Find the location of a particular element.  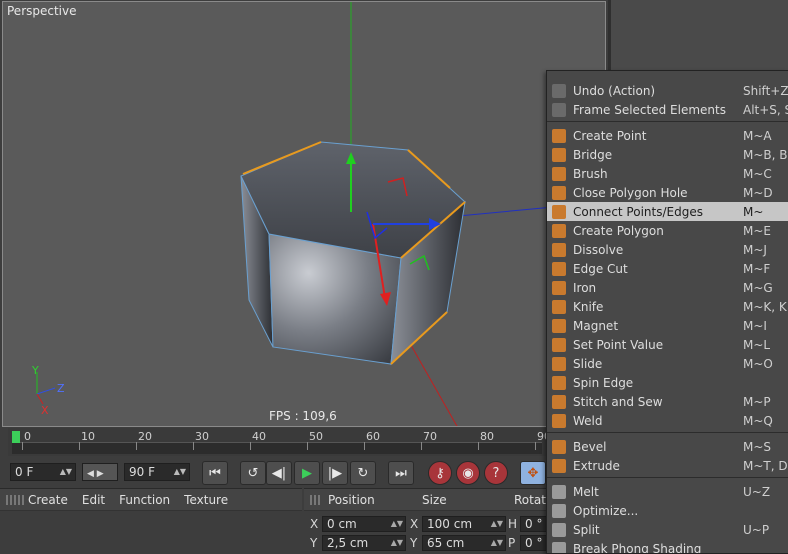

menu-item-shortcut: M~I is located at coordinates (755, 325).